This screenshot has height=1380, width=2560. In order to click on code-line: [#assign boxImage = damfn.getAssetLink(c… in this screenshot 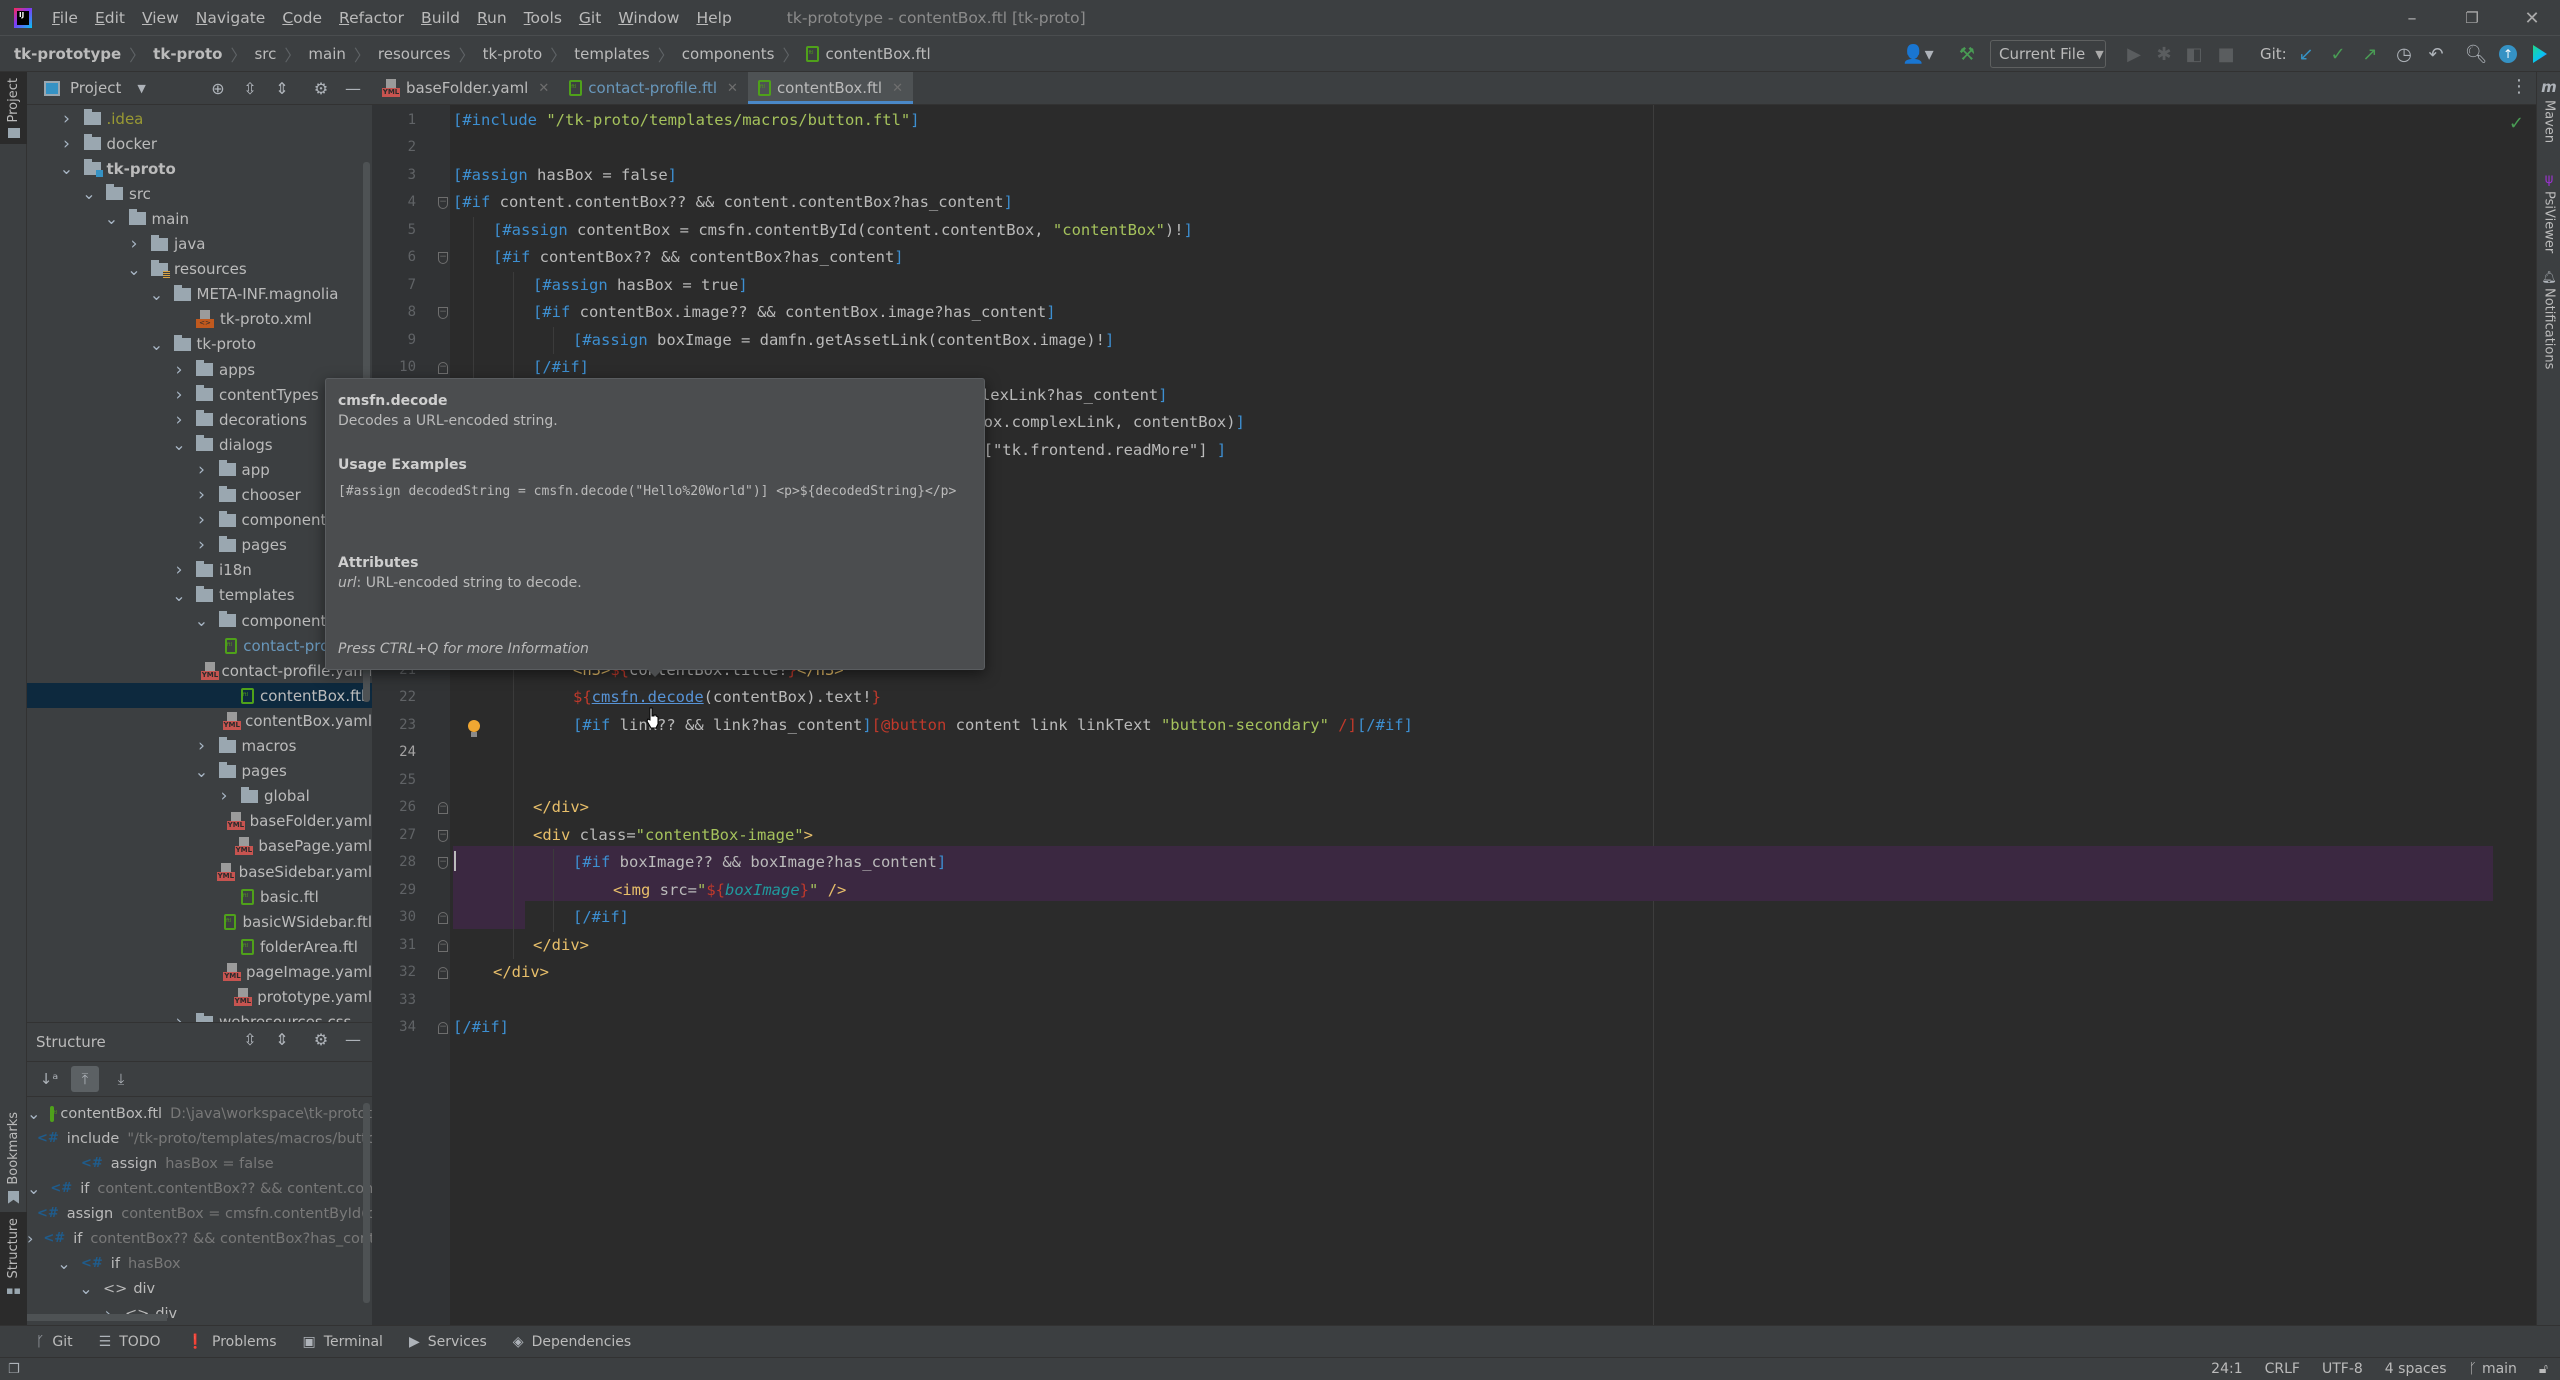, I will do `click(843, 341)`.